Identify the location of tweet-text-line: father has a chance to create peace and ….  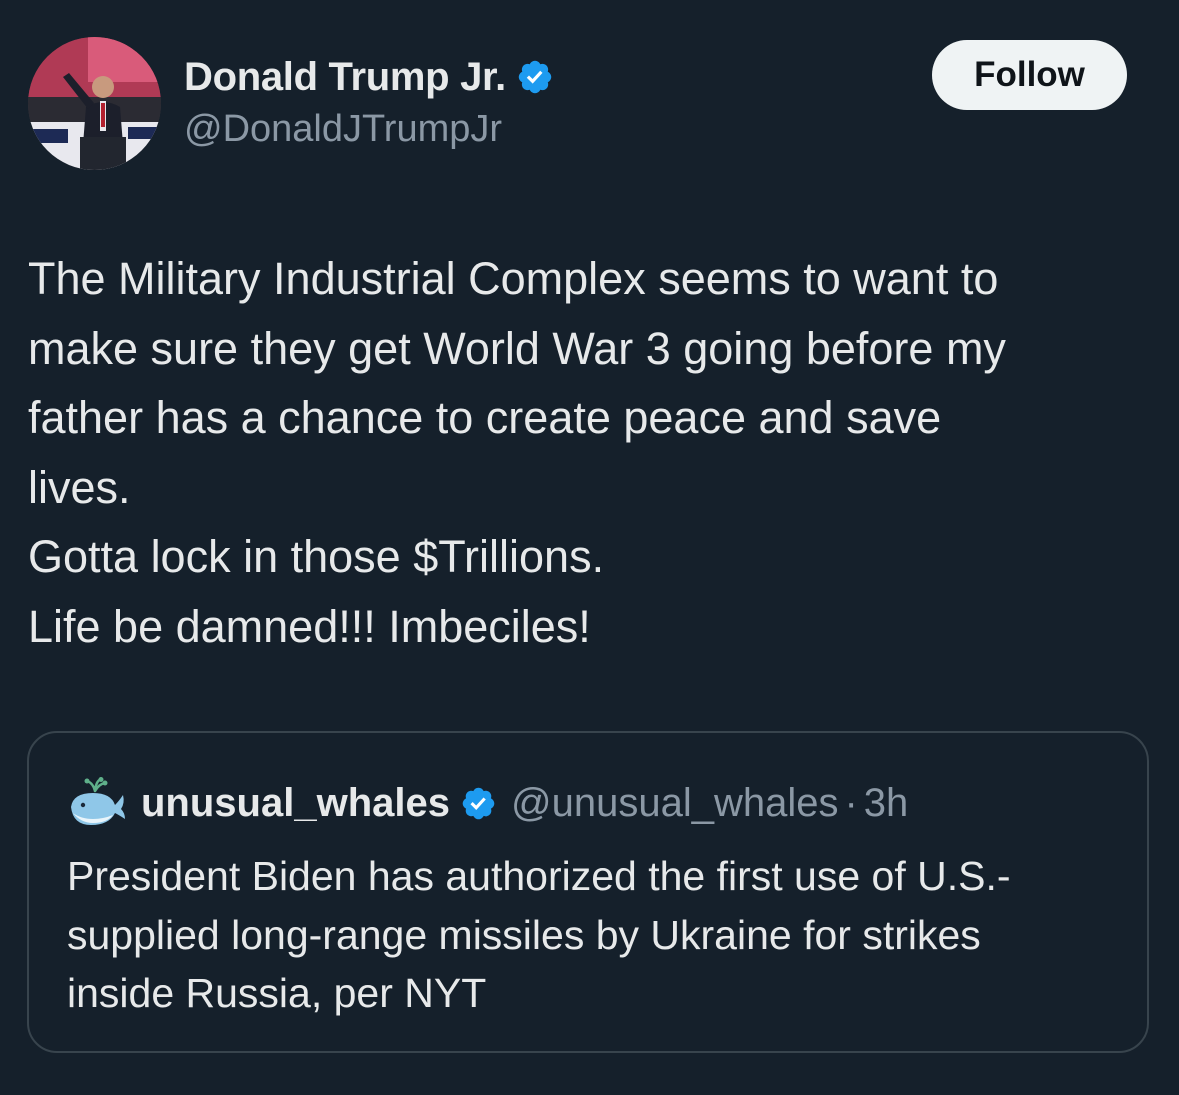
(485, 417).